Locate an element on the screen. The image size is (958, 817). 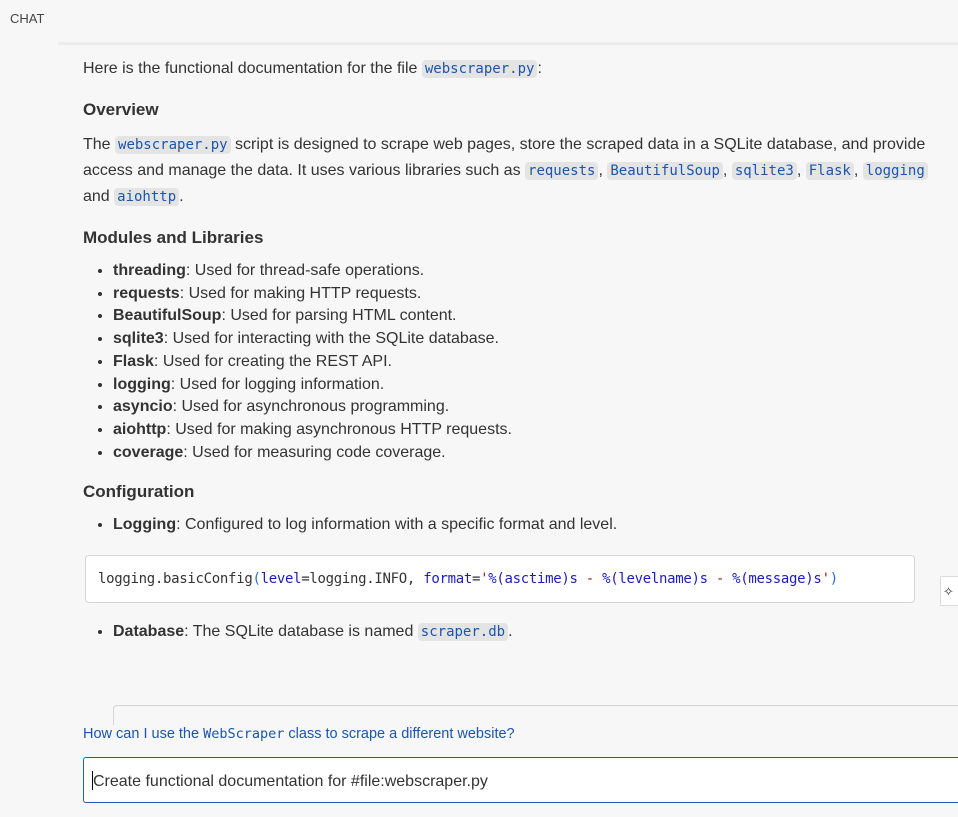
item-desc: : Used for asynchronous programming. is located at coordinates (311, 407).